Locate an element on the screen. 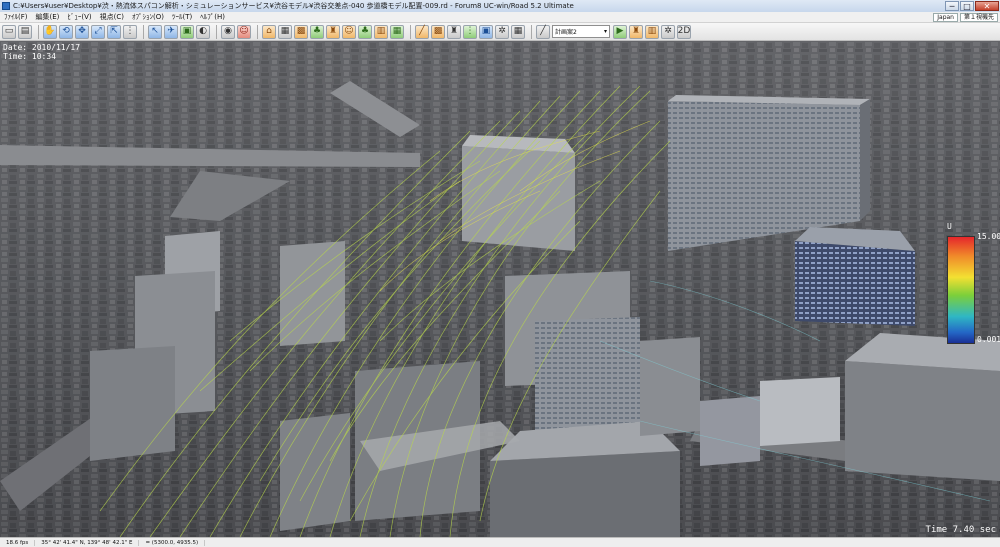 Image resolution: width=1000 pixels, height=547 pixels. walk-icon: ⇱ is located at coordinates (114, 31).